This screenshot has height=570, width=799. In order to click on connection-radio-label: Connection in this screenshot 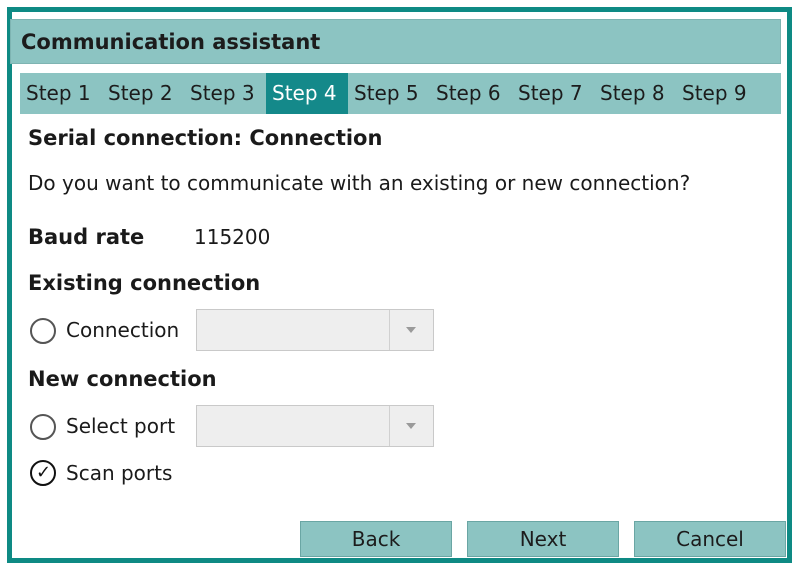, I will do `click(122, 330)`.